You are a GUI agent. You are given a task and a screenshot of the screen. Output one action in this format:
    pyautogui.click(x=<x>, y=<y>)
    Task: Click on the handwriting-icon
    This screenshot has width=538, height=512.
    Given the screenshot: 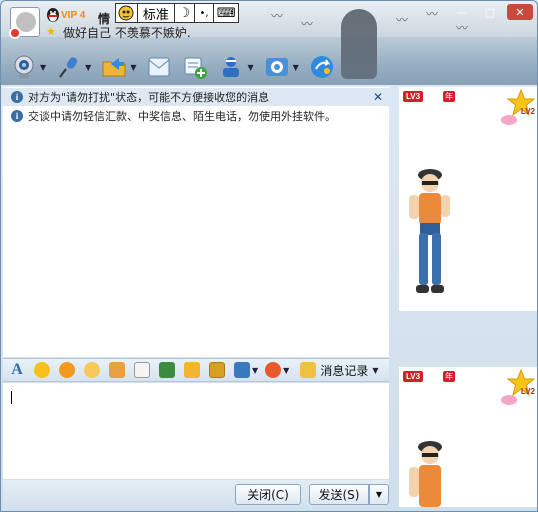 What is the action you would take?
    pyautogui.click(x=142, y=370)
    